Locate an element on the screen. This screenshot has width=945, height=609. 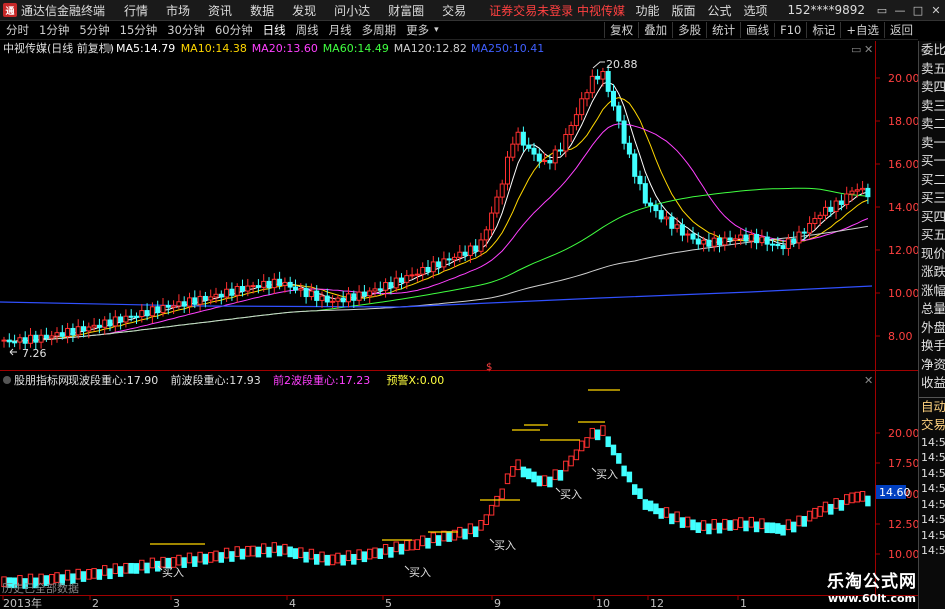
ma-legend-item: MA250:10.41 is located at coordinates (507, 48).